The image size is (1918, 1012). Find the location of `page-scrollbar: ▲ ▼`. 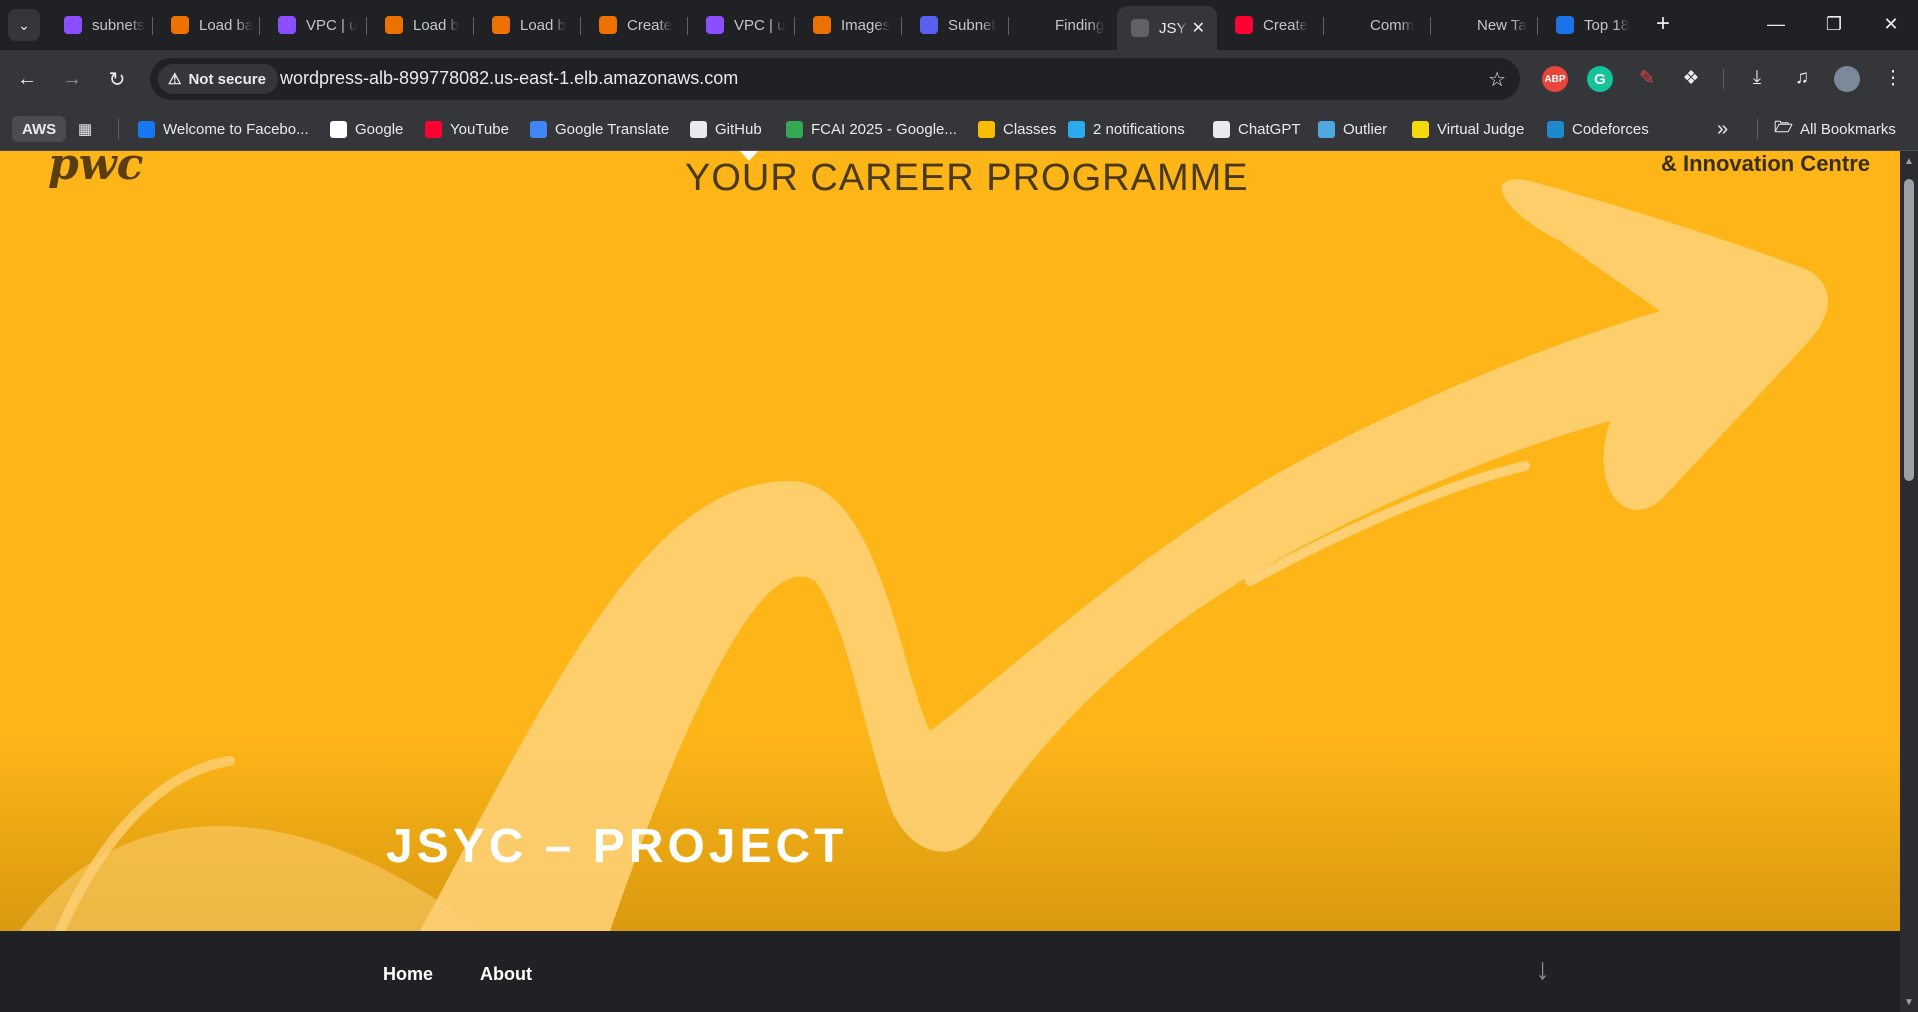

page-scrollbar: ▲ ▼ is located at coordinates (1909, 581).